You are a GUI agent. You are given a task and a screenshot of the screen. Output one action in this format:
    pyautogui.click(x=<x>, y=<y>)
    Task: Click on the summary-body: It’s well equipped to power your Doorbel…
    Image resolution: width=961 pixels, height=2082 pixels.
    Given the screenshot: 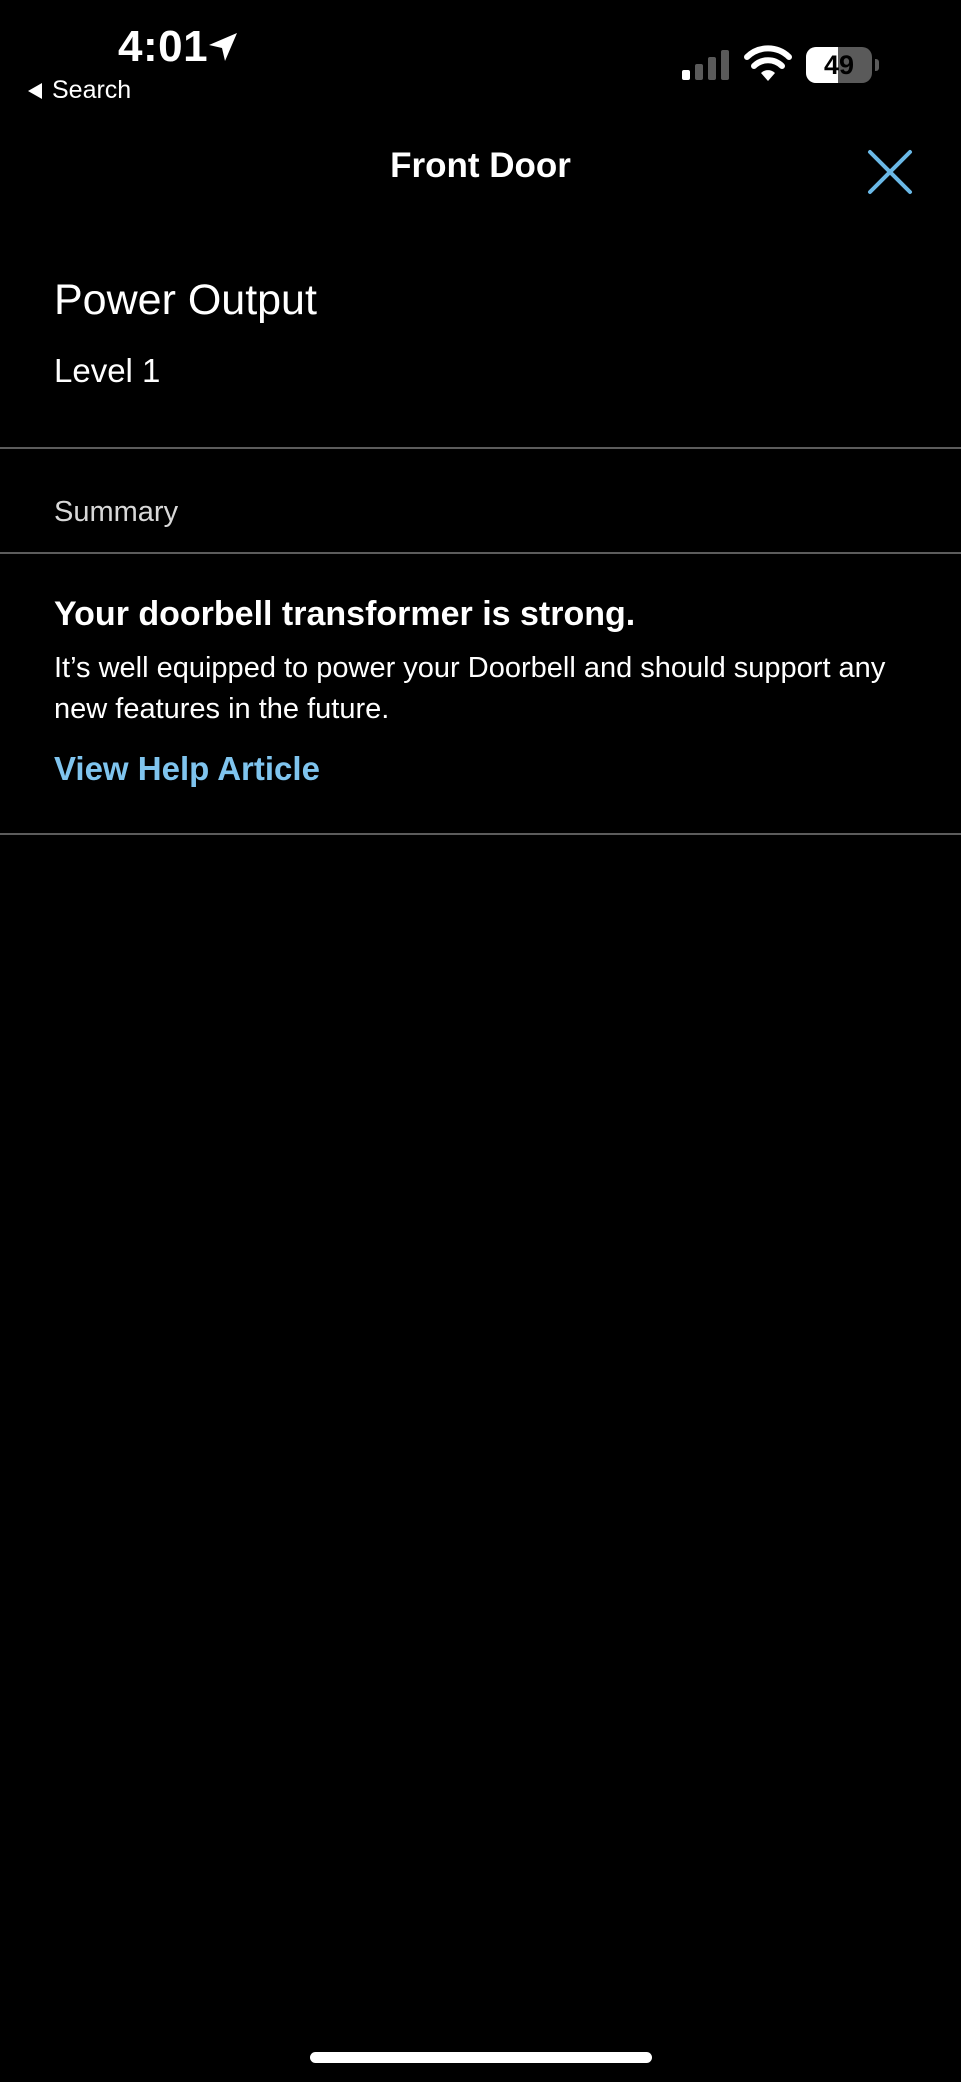 What is the action you would take?
    pyautogui.click(x=470, y=688)
    